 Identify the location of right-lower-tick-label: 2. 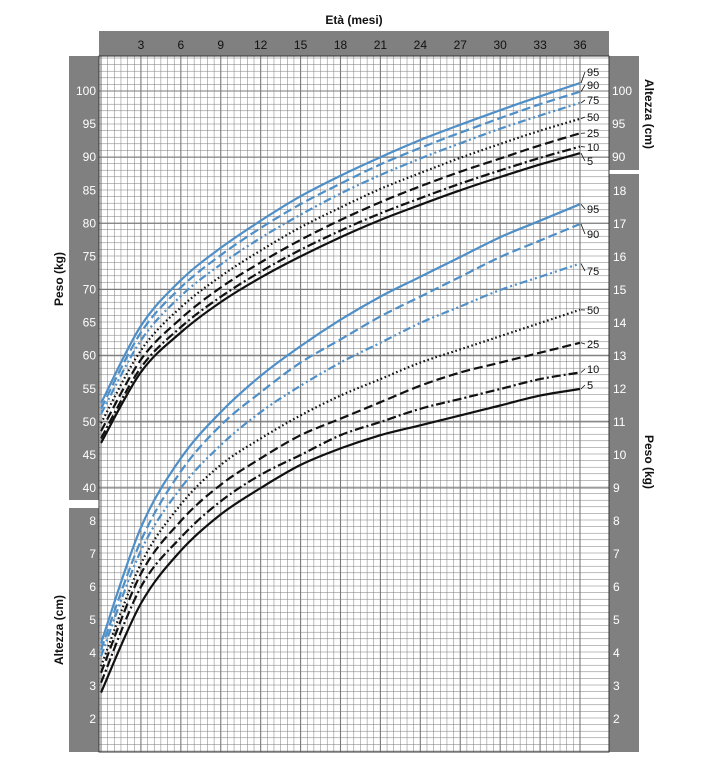
(616, 719).